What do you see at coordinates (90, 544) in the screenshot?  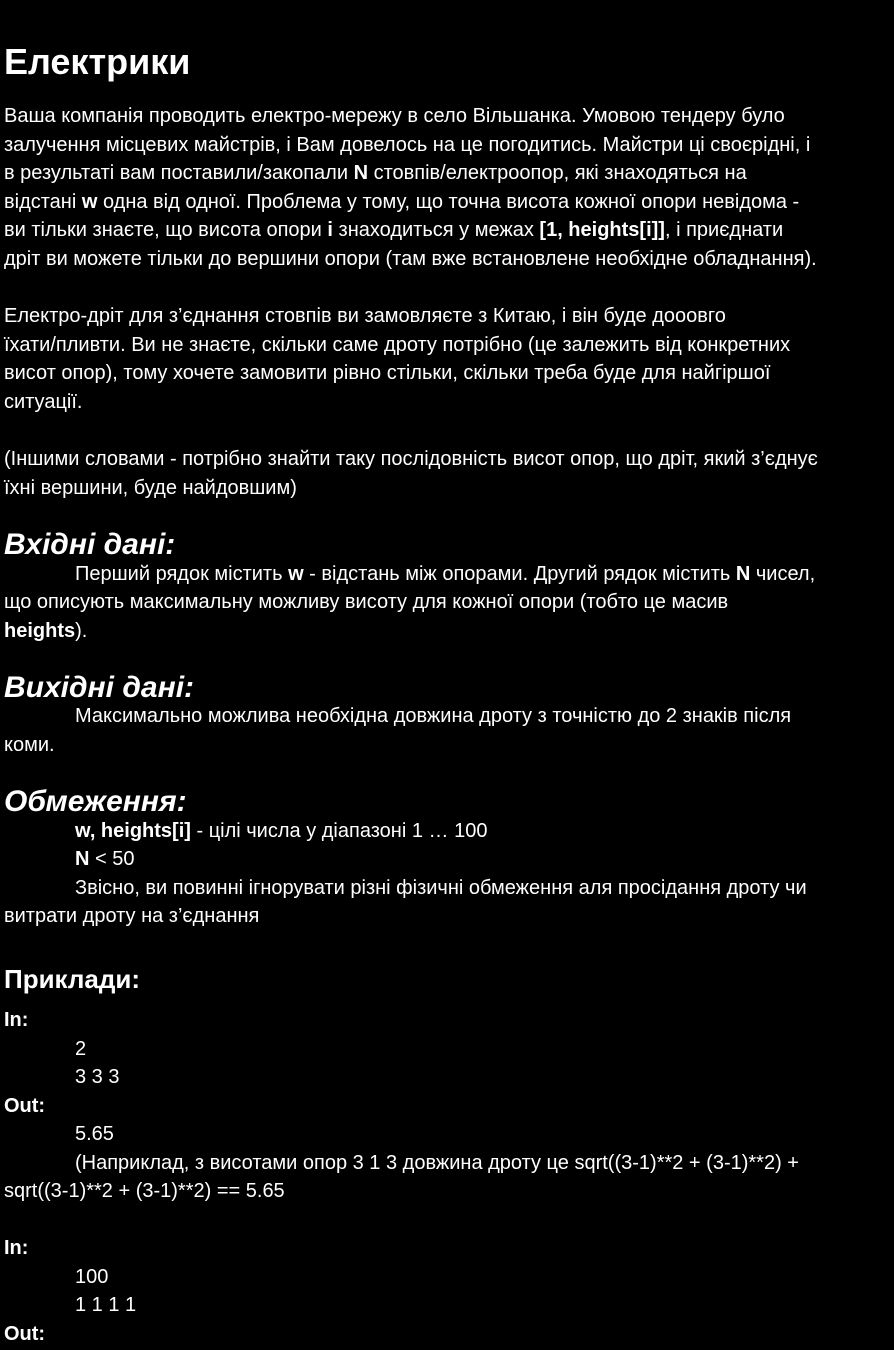 I see `input-heading: Вхідні дані:` at bounding box center [90, 544].